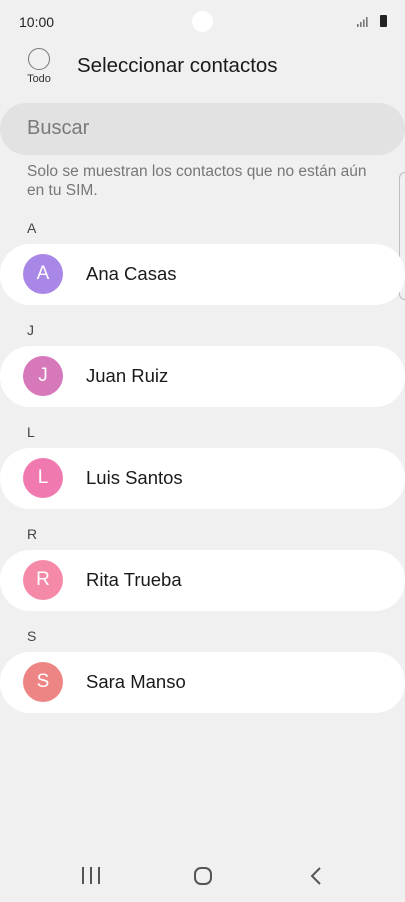  What do you see at coordinates (32, 534) in the screenshot?
I see `section-header-r: R` at bounding box center [32, 534].